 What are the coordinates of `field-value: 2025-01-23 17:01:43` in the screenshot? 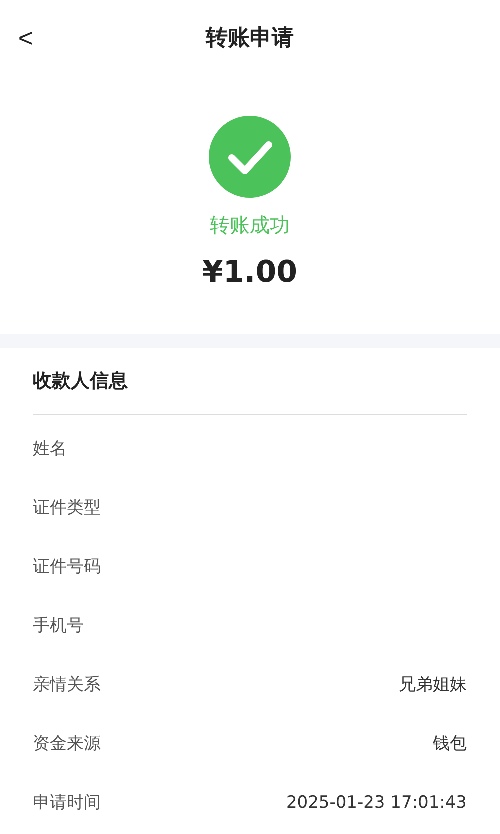 It's located at (376, 803).